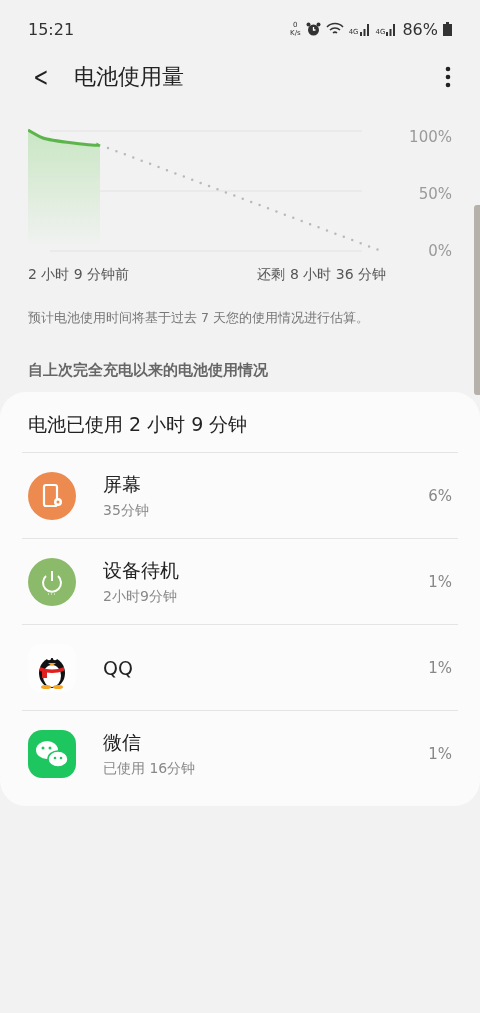  What do you see at coordinates (141, 570) in the screenshot?
I see `usage-name: 设备待机` at bounding box center [141, 570].